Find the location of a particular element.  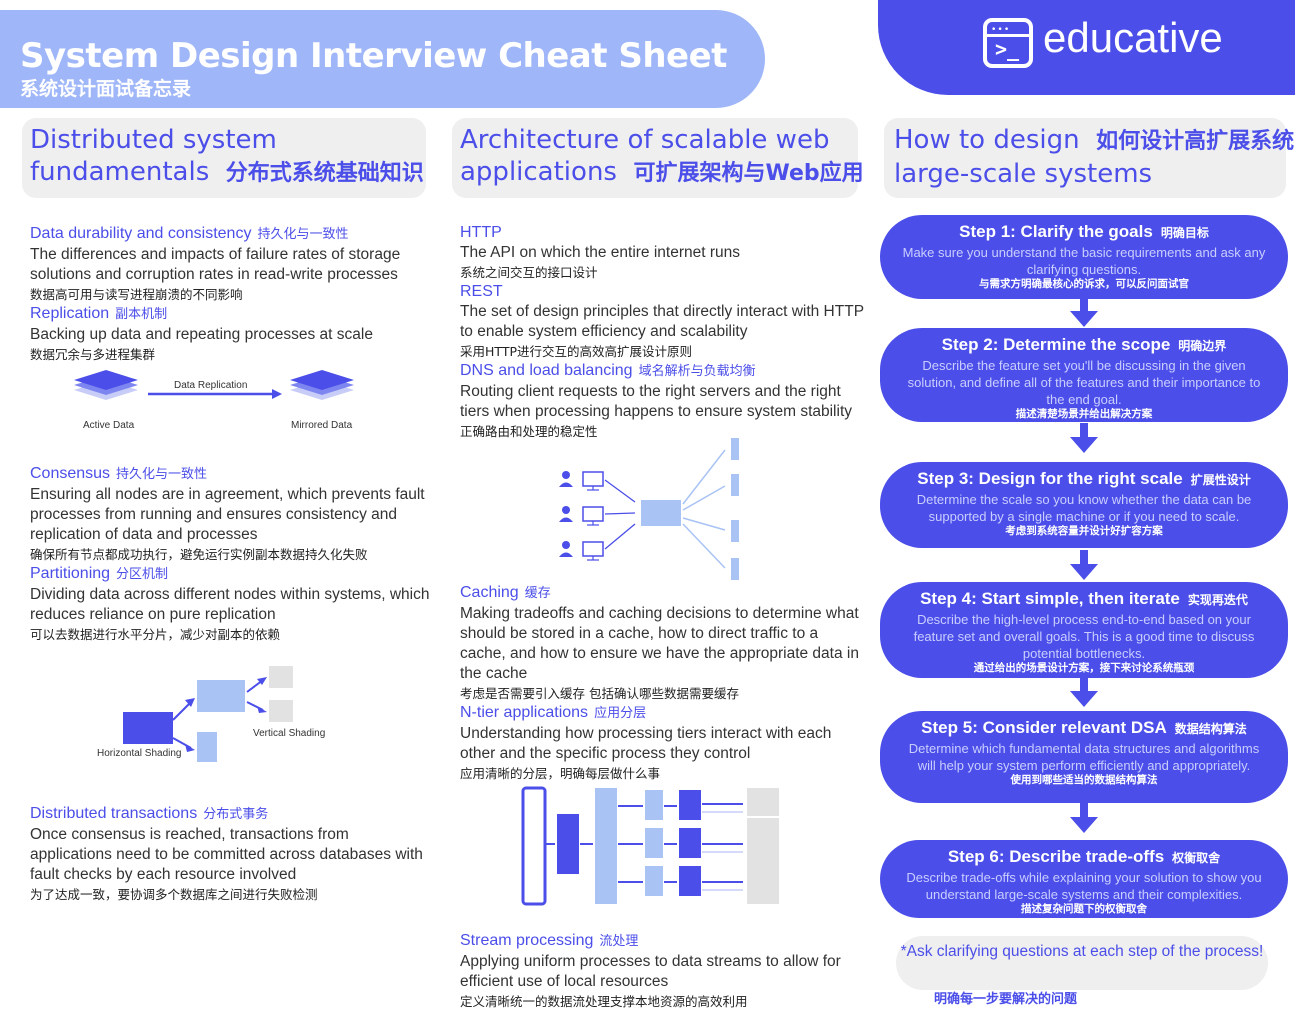

section-title-cn: 流处理 is located at coordinates (619, 941).